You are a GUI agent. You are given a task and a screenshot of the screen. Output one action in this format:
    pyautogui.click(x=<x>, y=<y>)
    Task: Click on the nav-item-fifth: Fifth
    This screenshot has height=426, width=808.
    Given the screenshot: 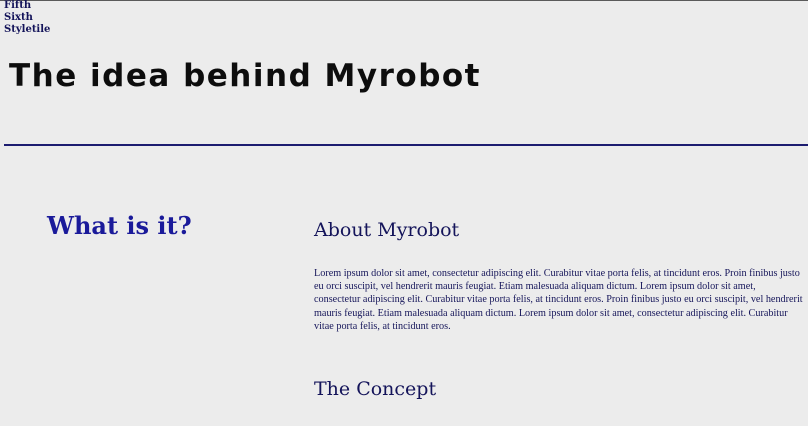 What is the action you would take?
    pyautogui.click(x=27, y=6)
    